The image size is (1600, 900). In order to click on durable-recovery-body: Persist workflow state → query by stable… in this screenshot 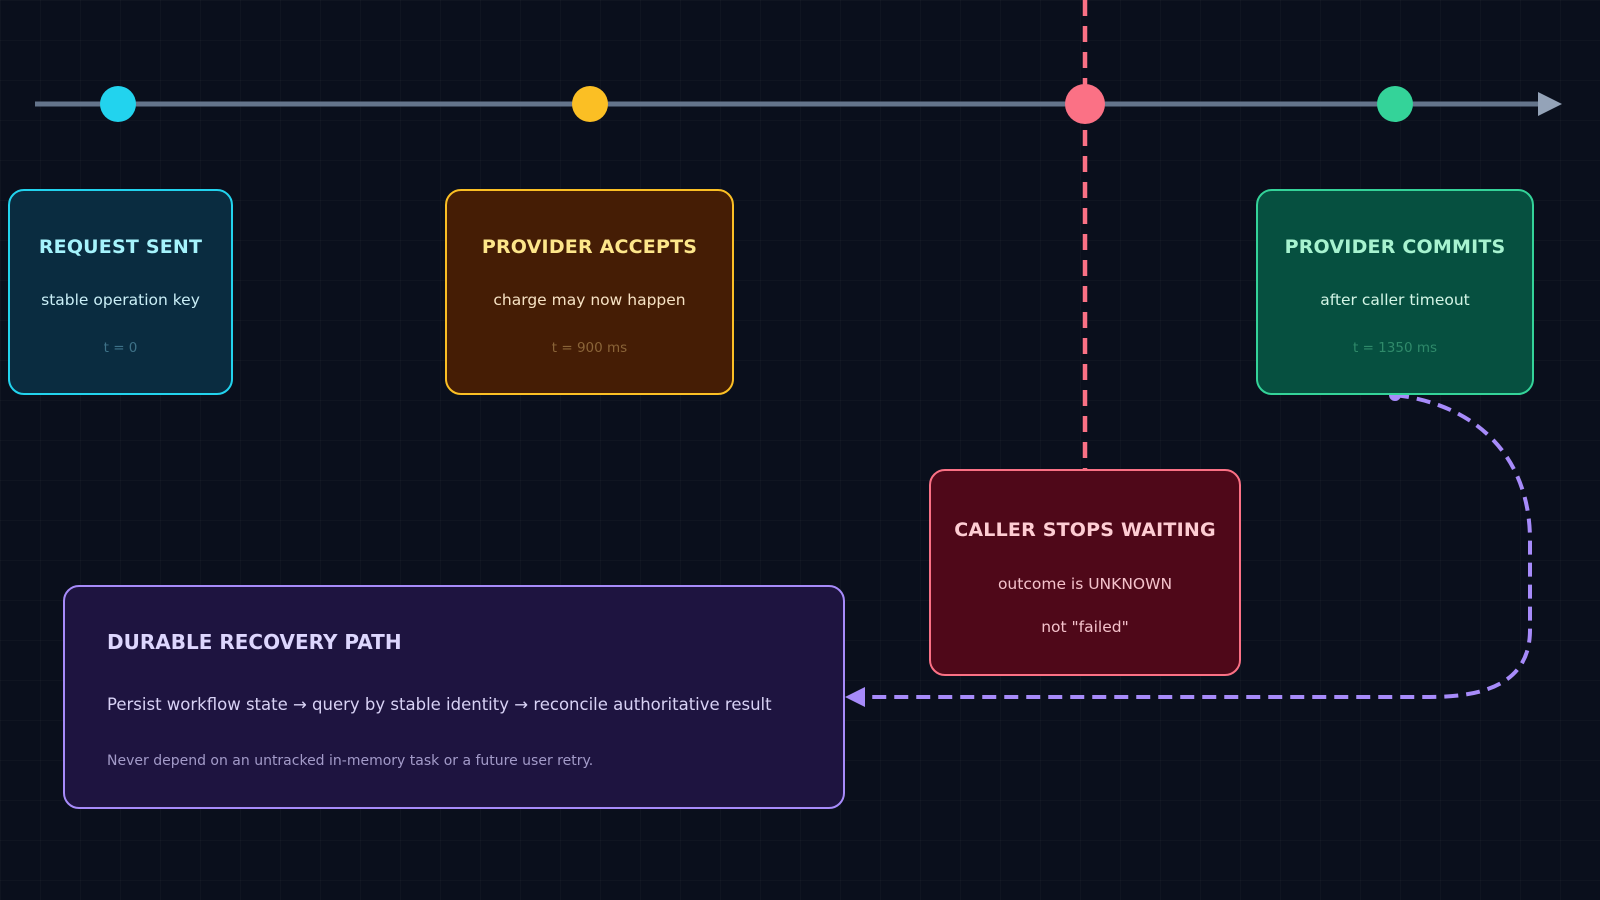, I will do `click(439, 704)`.